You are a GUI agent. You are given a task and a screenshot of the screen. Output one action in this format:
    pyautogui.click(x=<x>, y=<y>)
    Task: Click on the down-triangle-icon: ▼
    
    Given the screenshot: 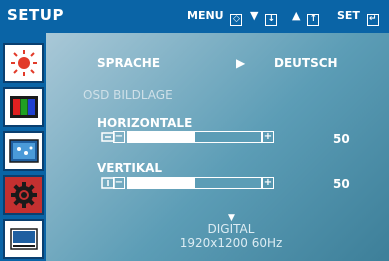 What is the action you would take?
    pyautogui.click(x=254, y=15)
    